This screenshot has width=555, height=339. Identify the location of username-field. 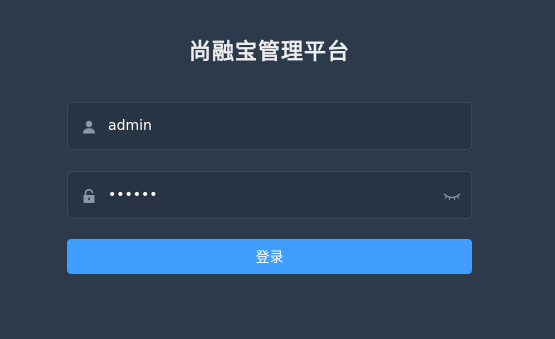
(269, 126).